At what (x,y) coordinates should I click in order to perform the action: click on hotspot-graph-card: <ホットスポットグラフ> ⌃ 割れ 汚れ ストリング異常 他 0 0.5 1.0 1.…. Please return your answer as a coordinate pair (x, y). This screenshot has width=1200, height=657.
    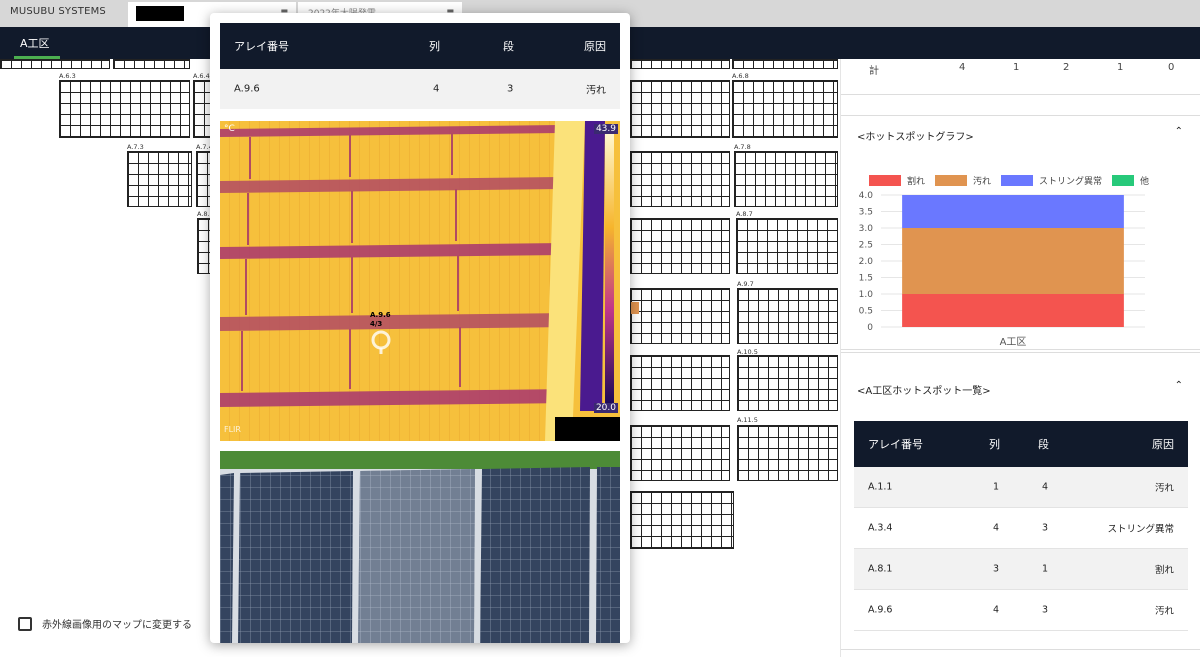
    Looking at the image, I should click on (1020, 232).